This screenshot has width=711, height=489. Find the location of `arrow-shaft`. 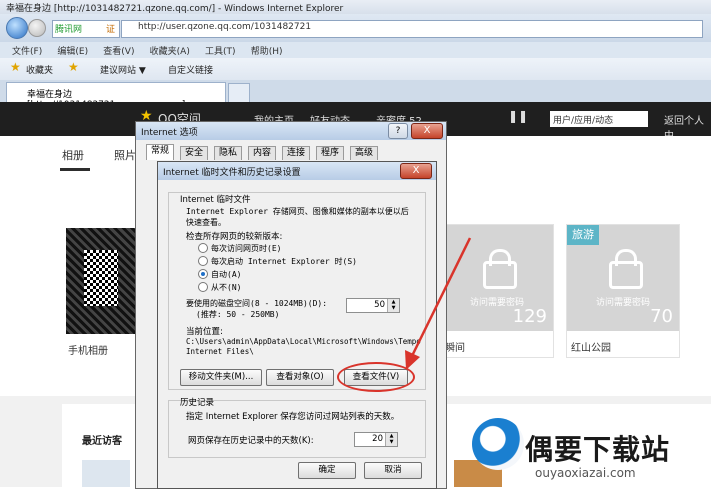

arrow-shaft is located at coordinates (441, 297).